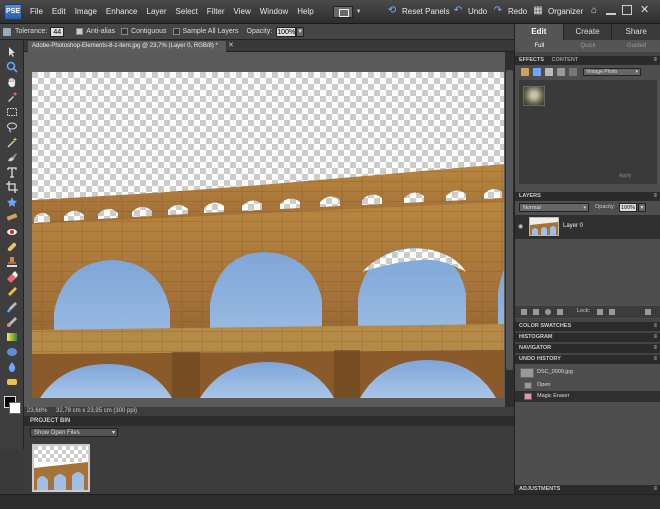 Image resolution: width=660 pixels, height=509 pixels. I want to click on layer-row: ◉ Layer 0, so click(587, 227).